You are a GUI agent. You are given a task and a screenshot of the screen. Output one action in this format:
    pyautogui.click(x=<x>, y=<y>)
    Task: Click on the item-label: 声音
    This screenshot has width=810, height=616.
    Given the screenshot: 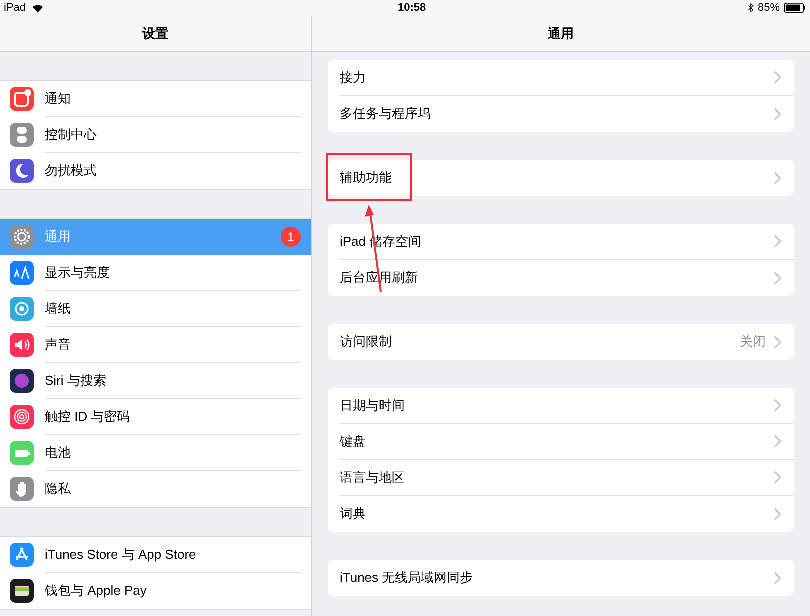 What is the action you would take?
    pyautogui.click(x=58, y=345)
    